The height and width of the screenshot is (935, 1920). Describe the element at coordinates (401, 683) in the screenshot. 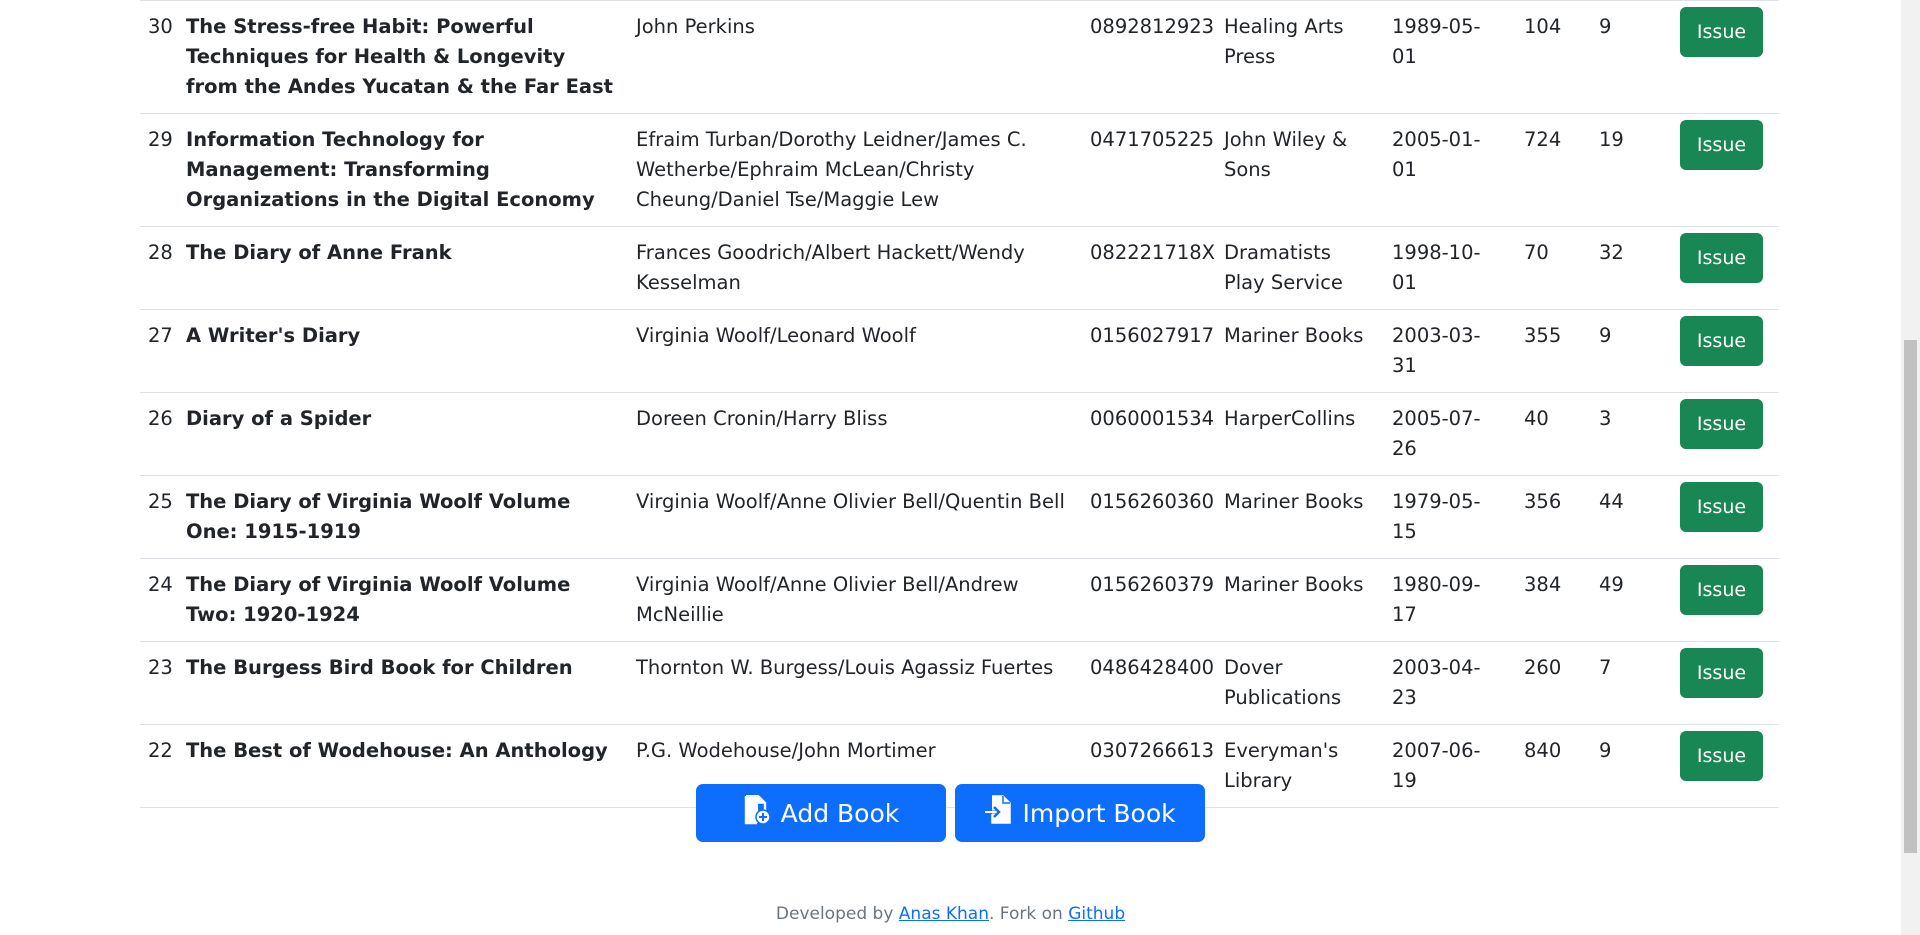

I see `book-title-cell: The Burgess Bird Book for Children` at that location.